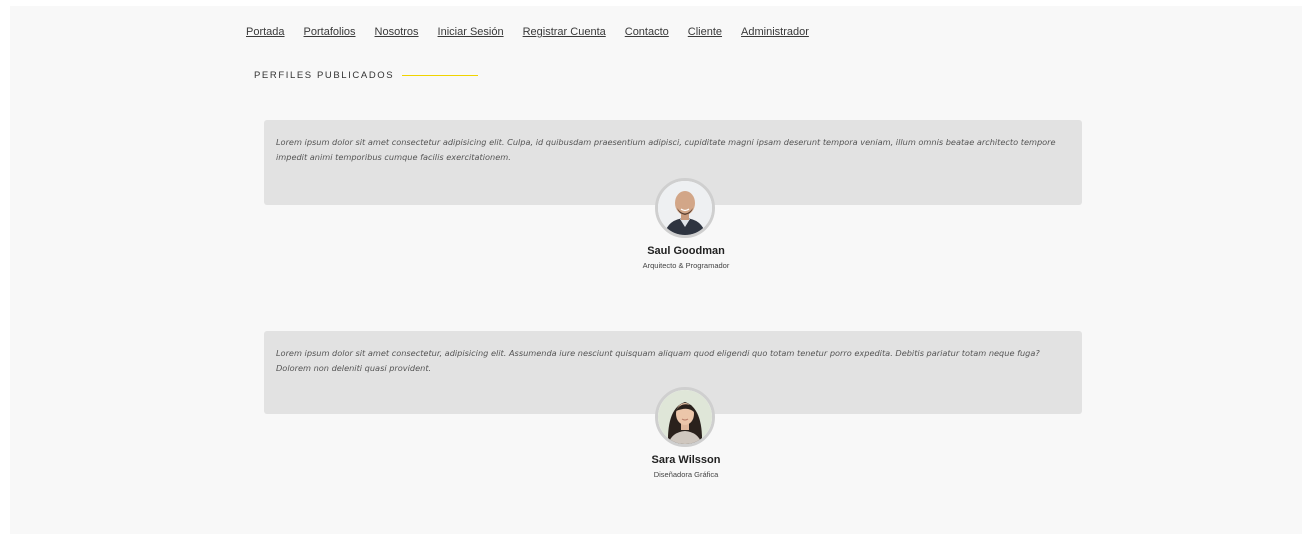  I want to click on profile-info: Sara Wilsson Diseñadora Gráfica, so click(686, 466).